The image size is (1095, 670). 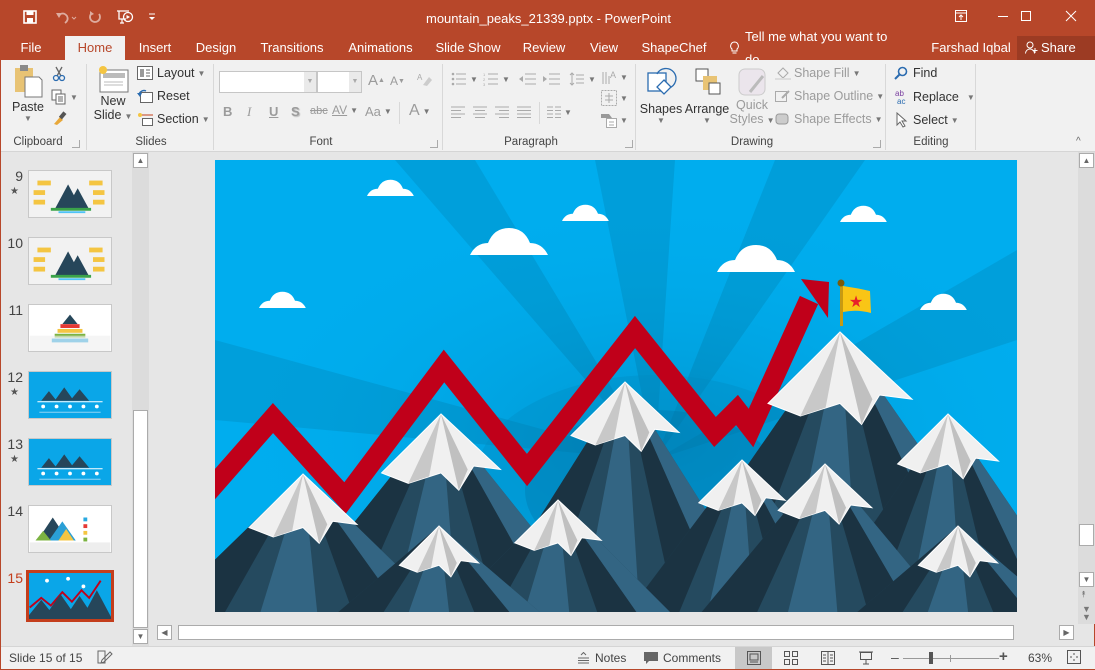 I want to click on slide-sorter-button, so click(x=791, y=658).